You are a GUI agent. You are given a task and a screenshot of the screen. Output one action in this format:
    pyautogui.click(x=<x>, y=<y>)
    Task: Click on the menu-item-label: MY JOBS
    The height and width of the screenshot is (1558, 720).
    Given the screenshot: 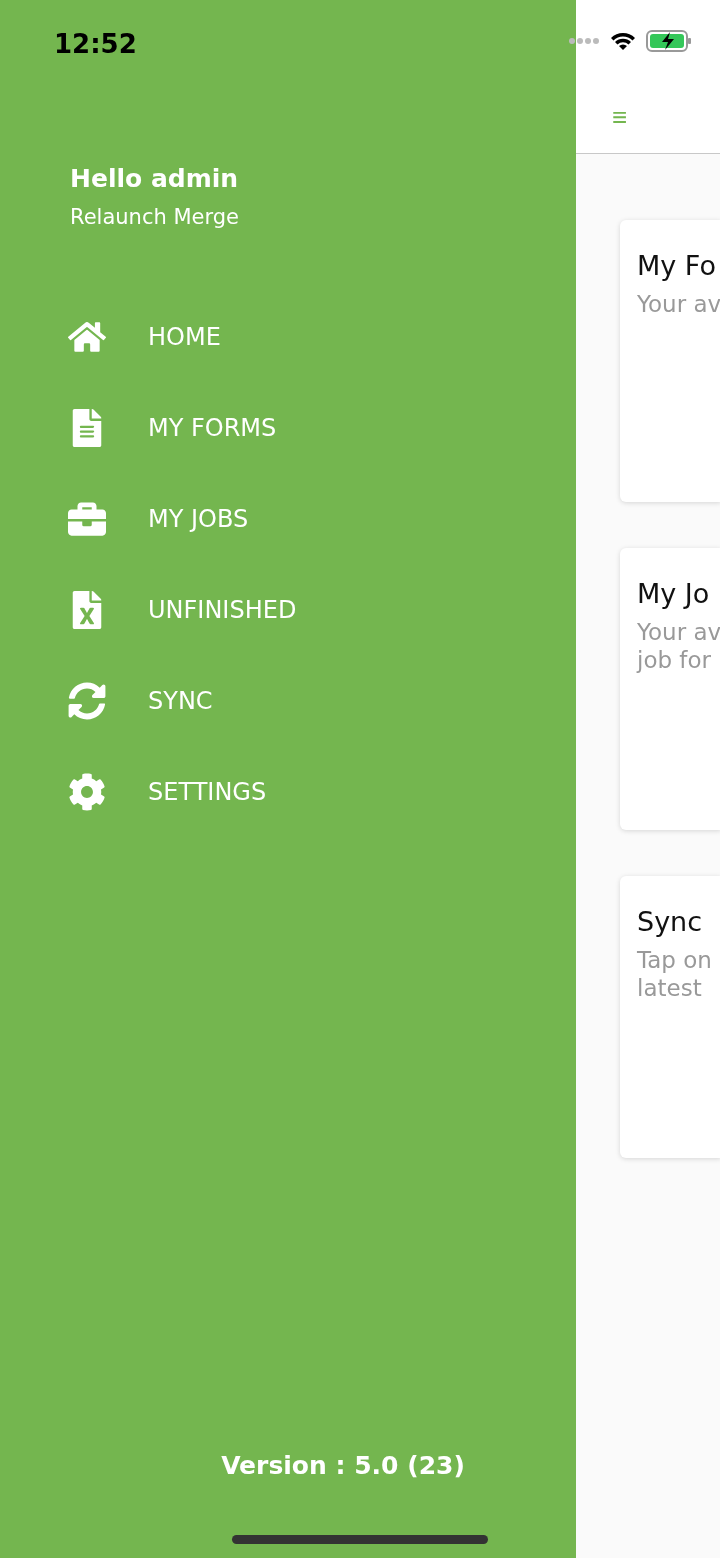 What is the action you would take?
    pyautogui.click(x=198, y=518)
    